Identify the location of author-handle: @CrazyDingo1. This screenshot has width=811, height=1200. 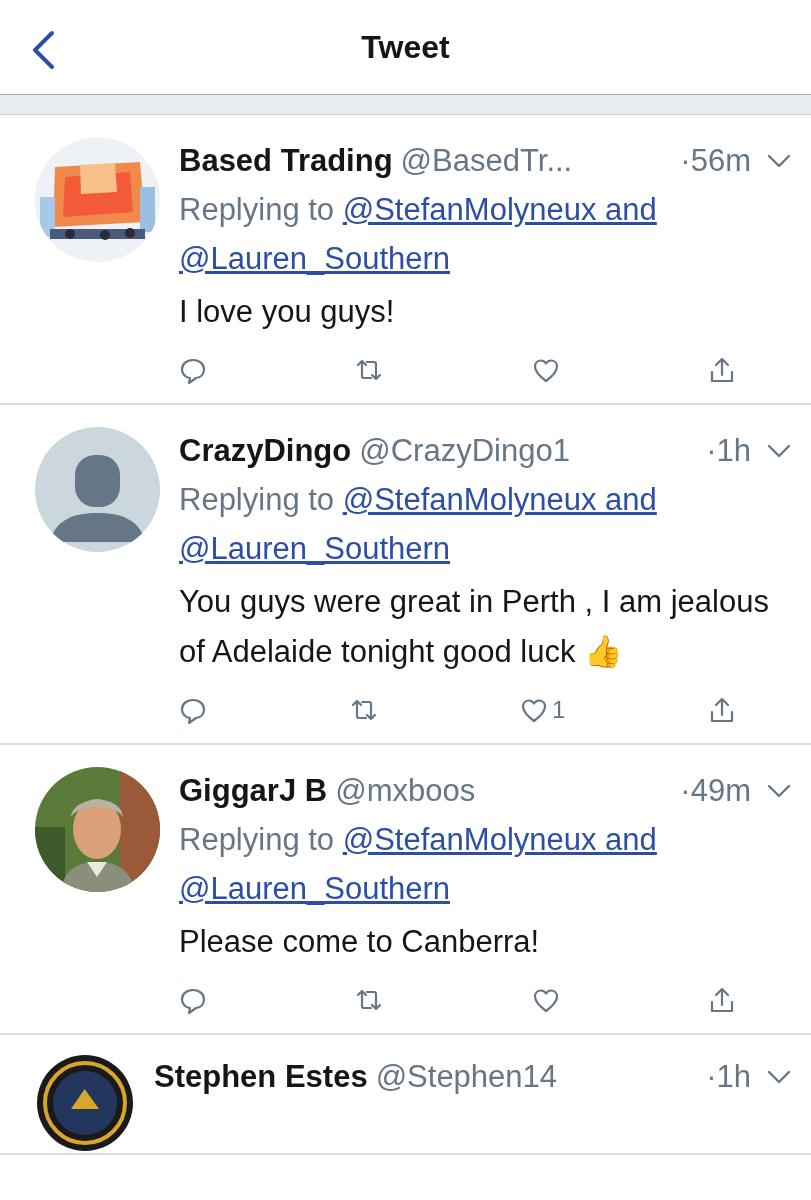
(464, 451).